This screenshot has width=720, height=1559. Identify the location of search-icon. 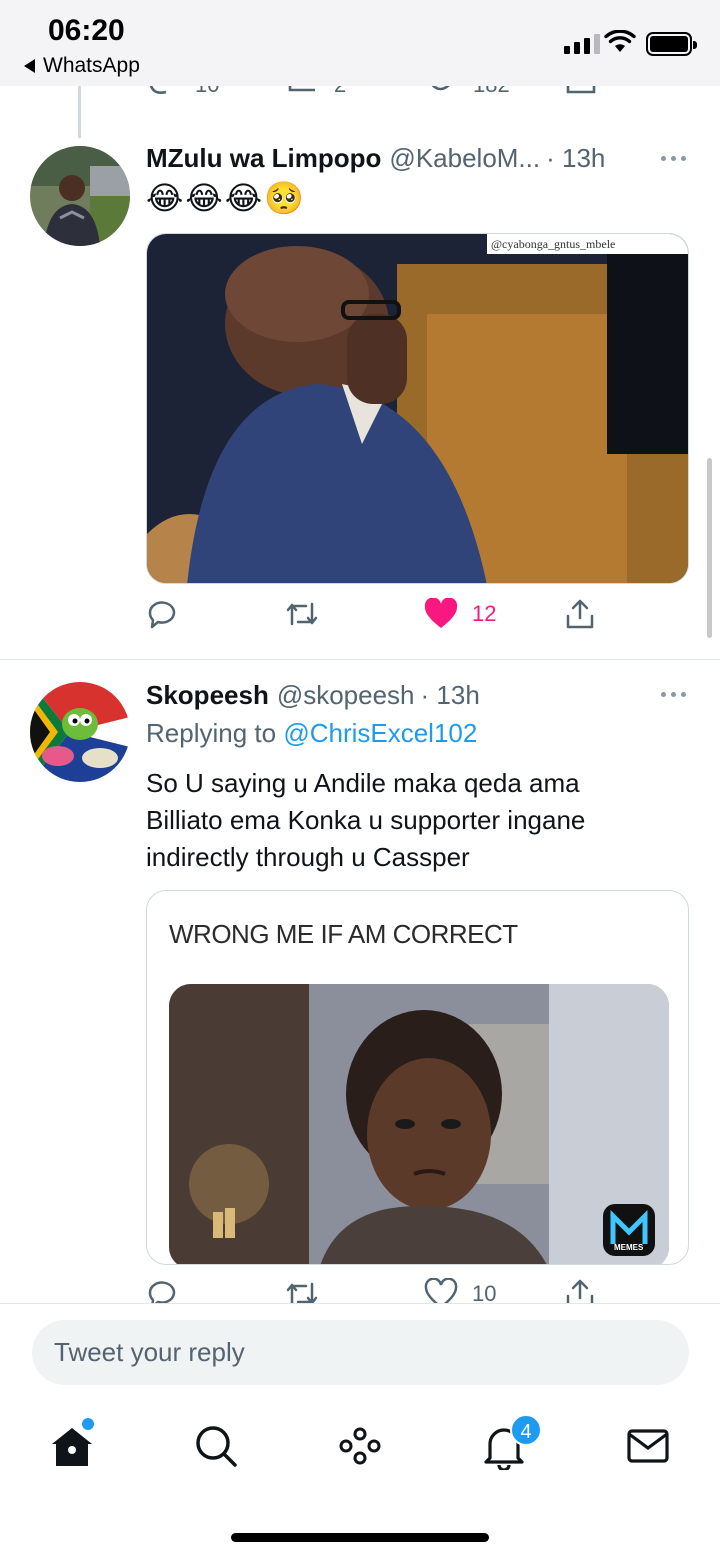
(216, 1446).